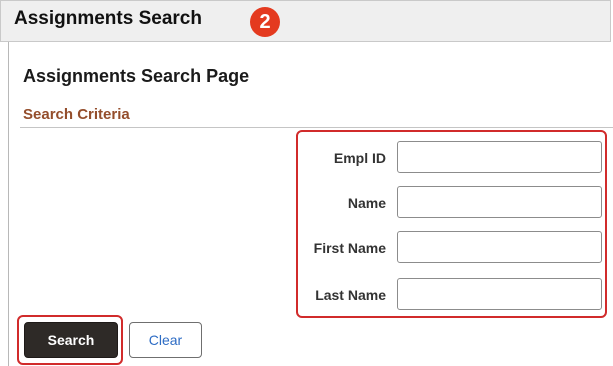 The width and height of the screenshot is (613, 366). What do you see at coordinates (165, 340) in the screenshot?
I see `clear-button: Clear` at bounding box center [165, 340].